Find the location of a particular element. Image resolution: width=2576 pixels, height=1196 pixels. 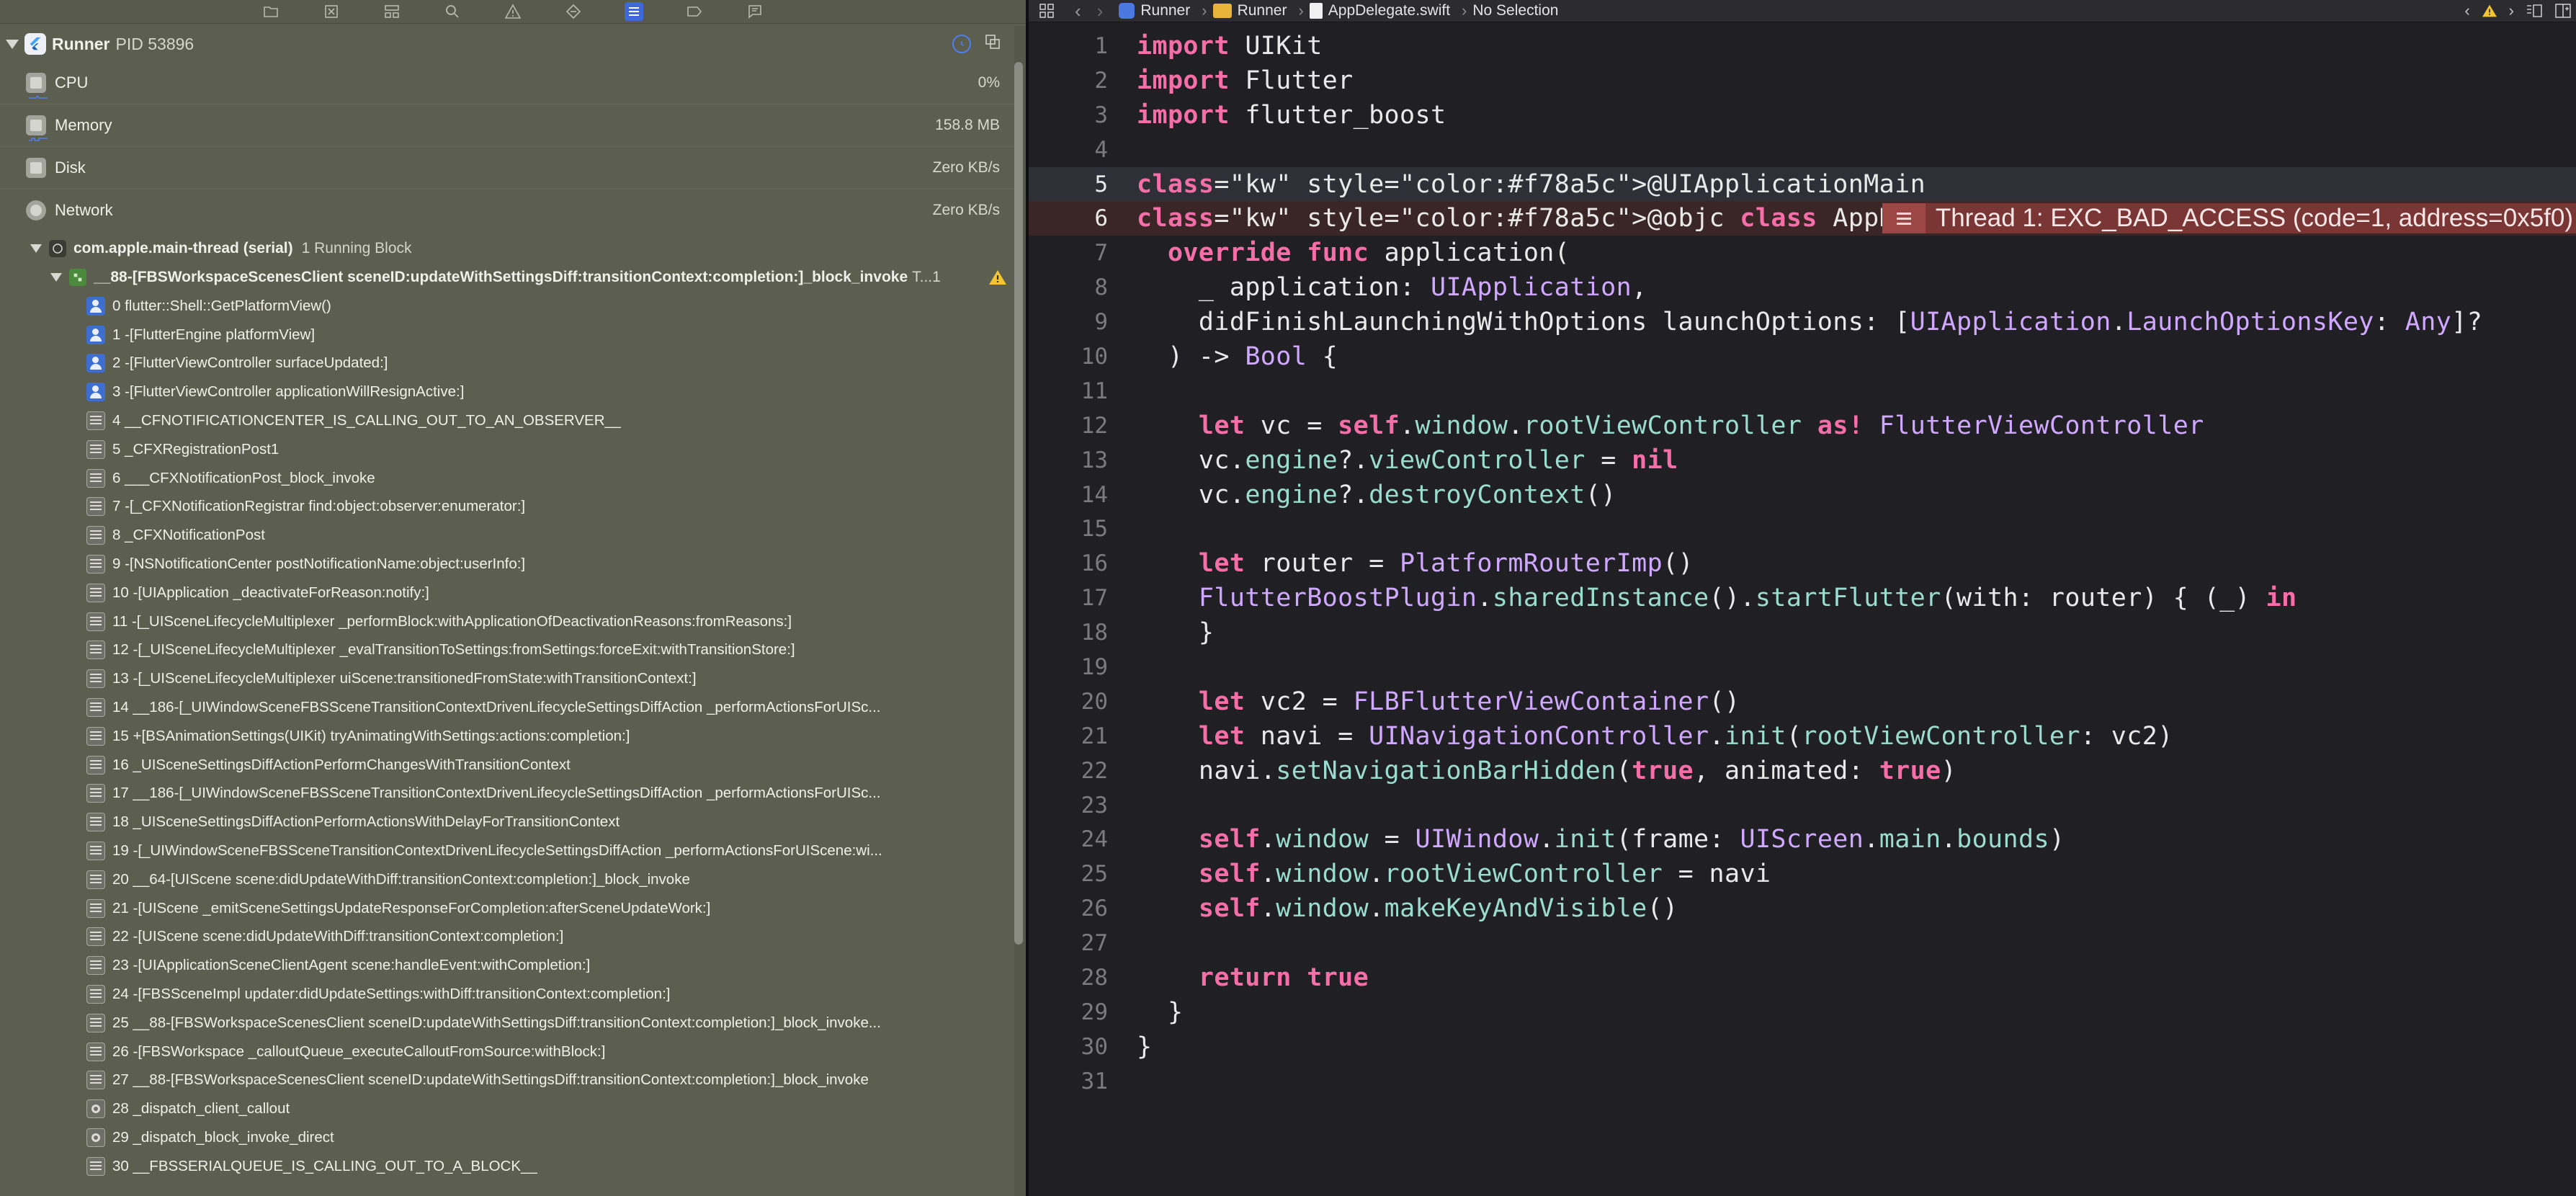

navigator-scrollbar is located at coordinates (1020, 611).